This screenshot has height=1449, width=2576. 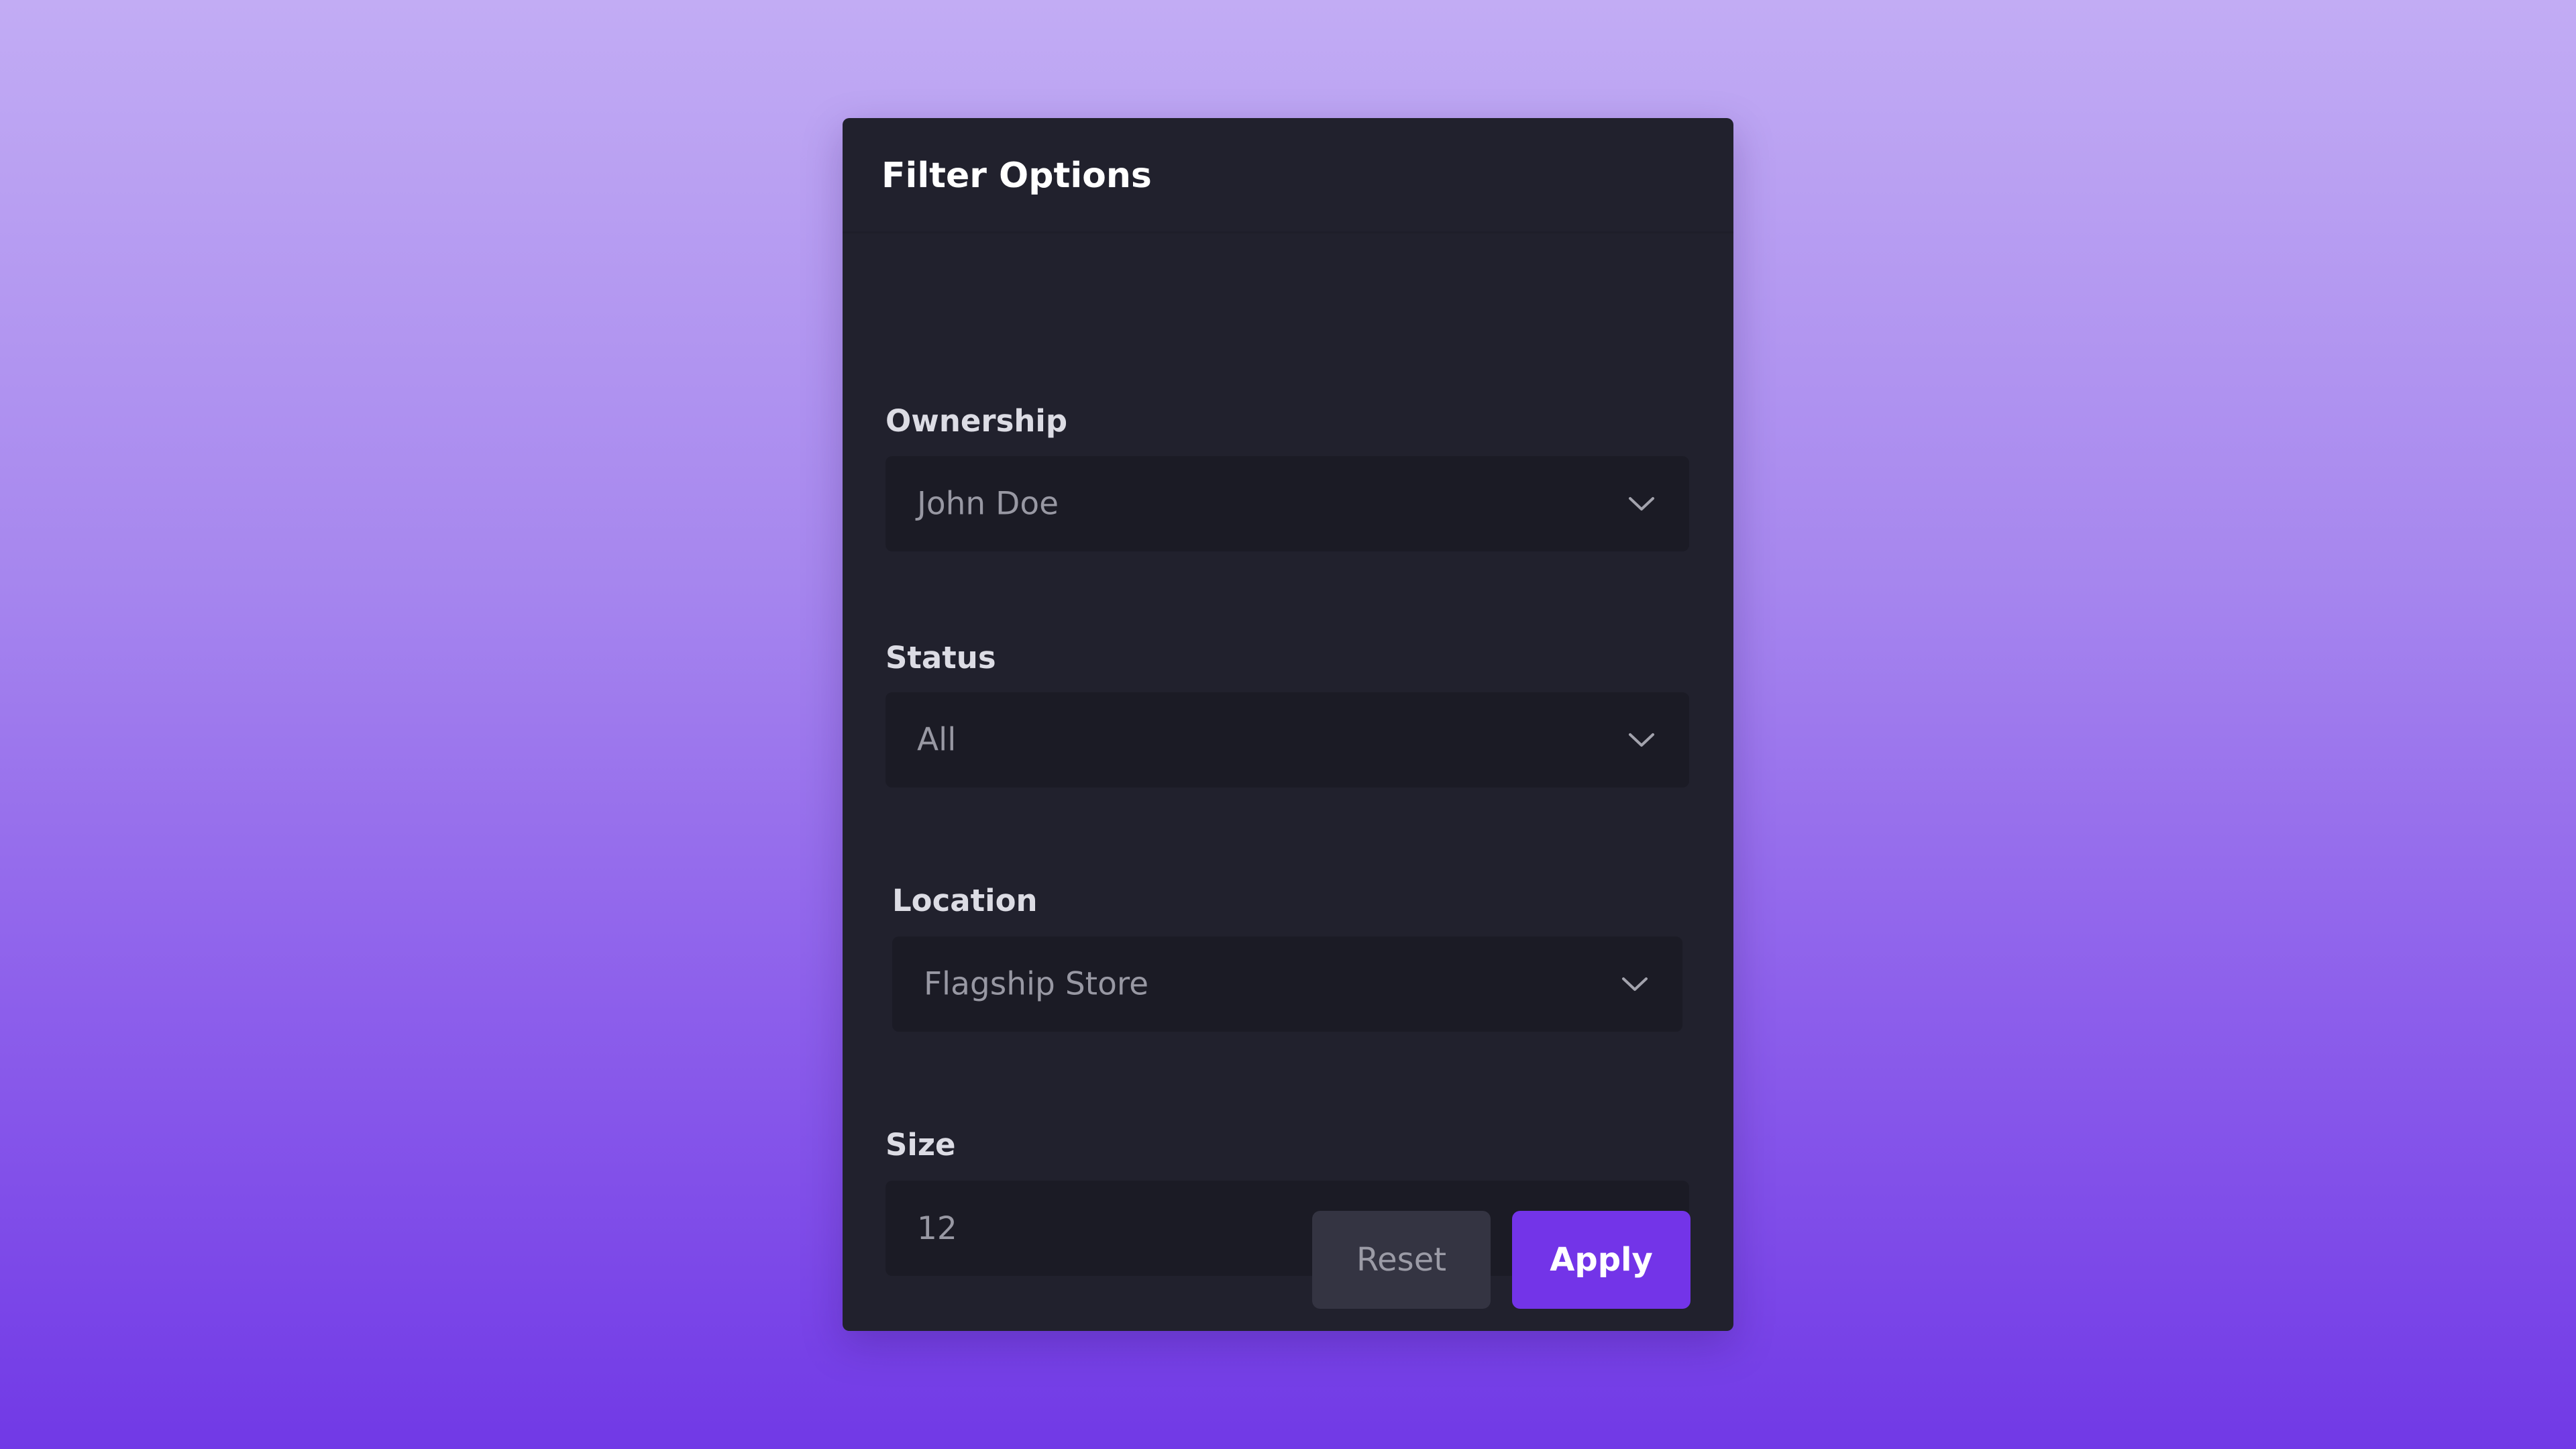 I want to click on panel-header: Filter Options, so click(x=1288, y=175).